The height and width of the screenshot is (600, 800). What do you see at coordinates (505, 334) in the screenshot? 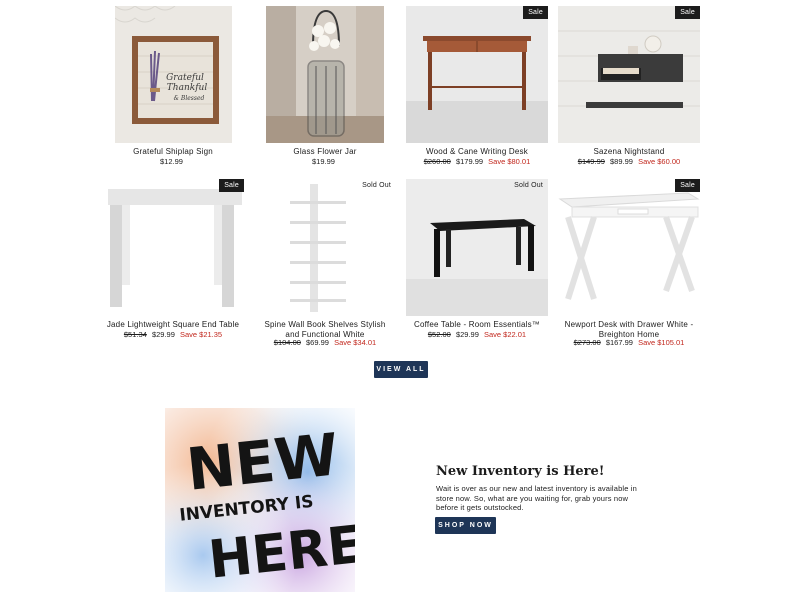
I see `product-savings: Save $22.01` at bounding box center [505, 334].